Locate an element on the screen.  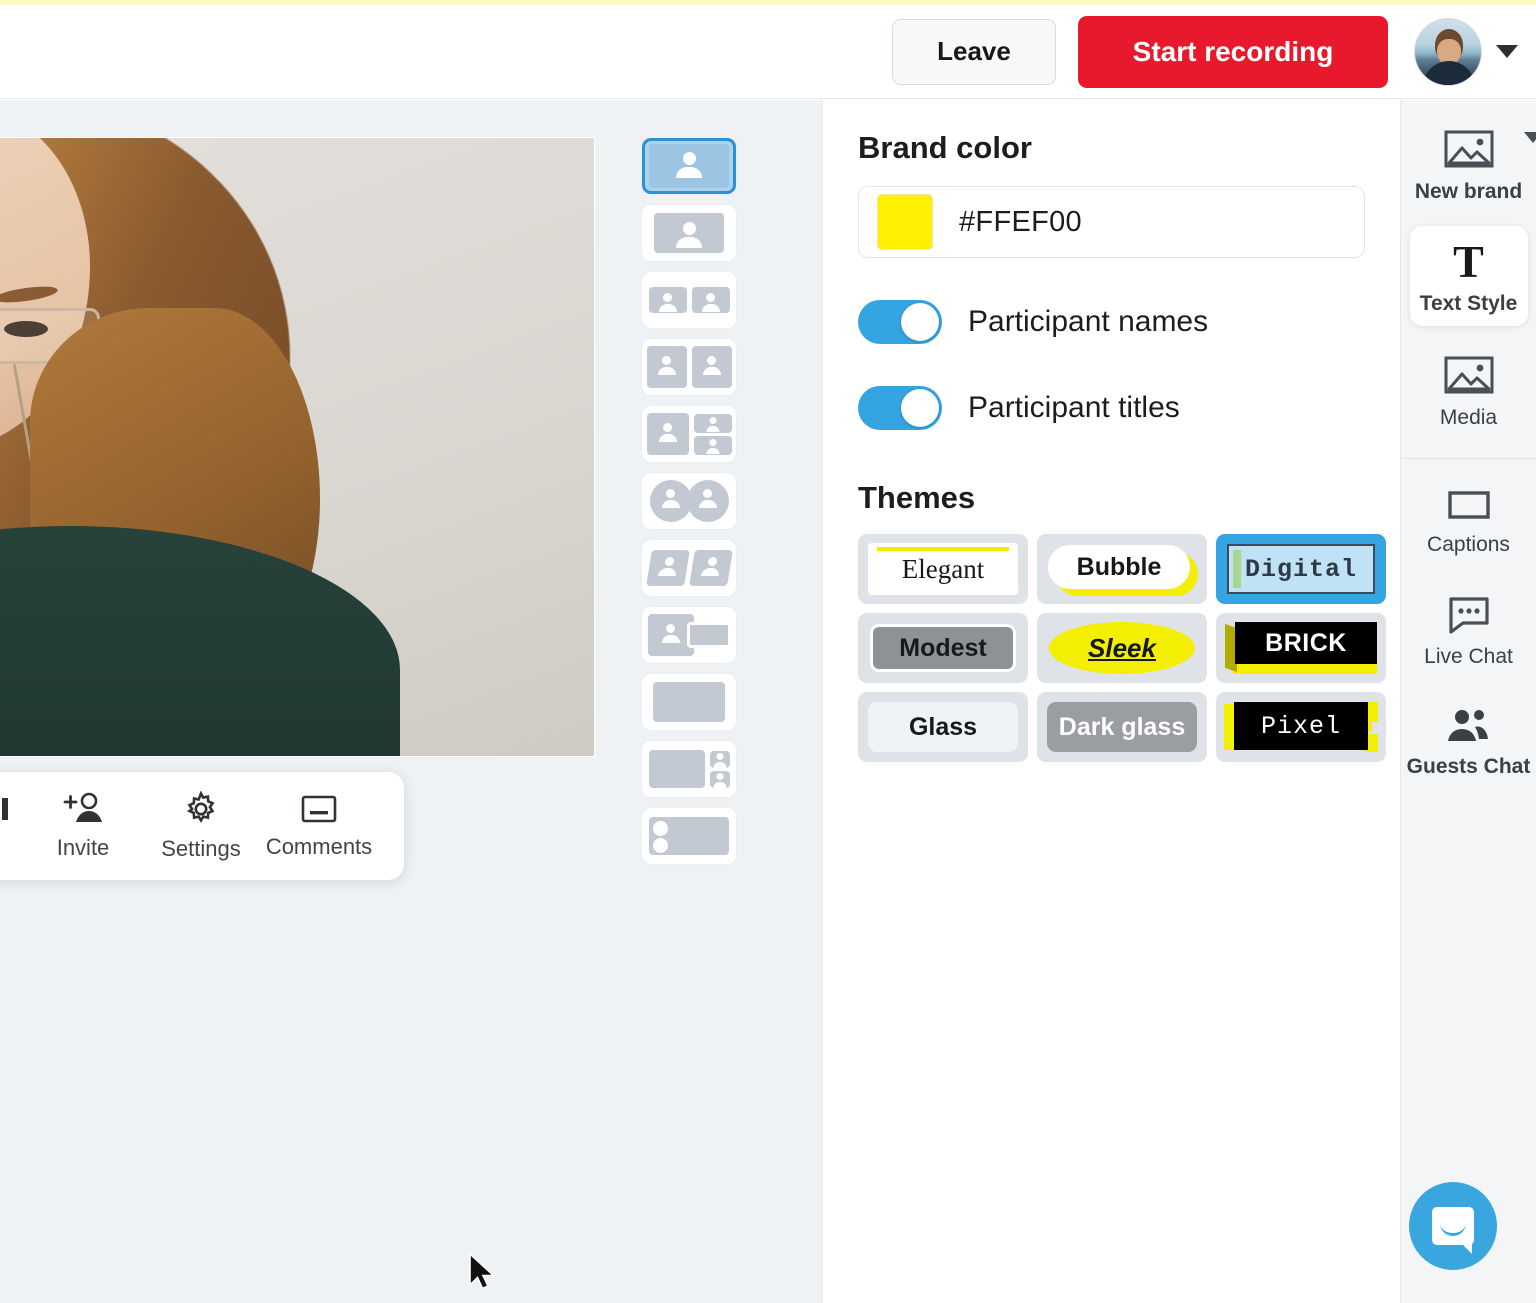
theme-option-glass: Glass is located at coordinates (943, 727).